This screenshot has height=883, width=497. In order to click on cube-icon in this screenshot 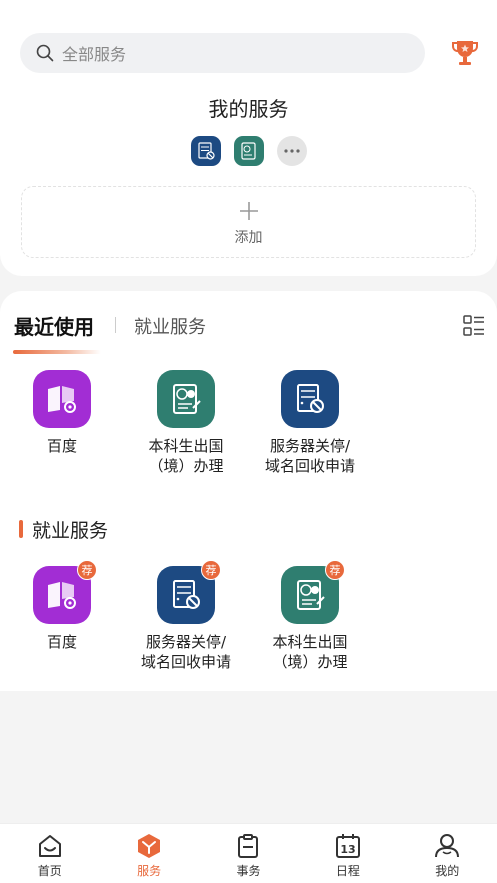, I will do `click(149, 846)`.